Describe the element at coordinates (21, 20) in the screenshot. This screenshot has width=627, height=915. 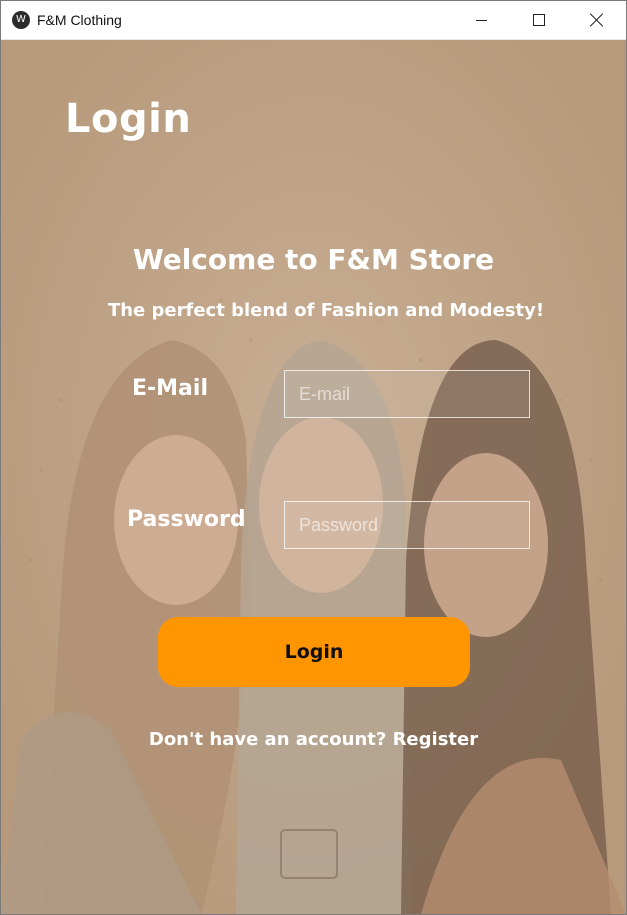
I see `app-logo-icon: W` at that location.